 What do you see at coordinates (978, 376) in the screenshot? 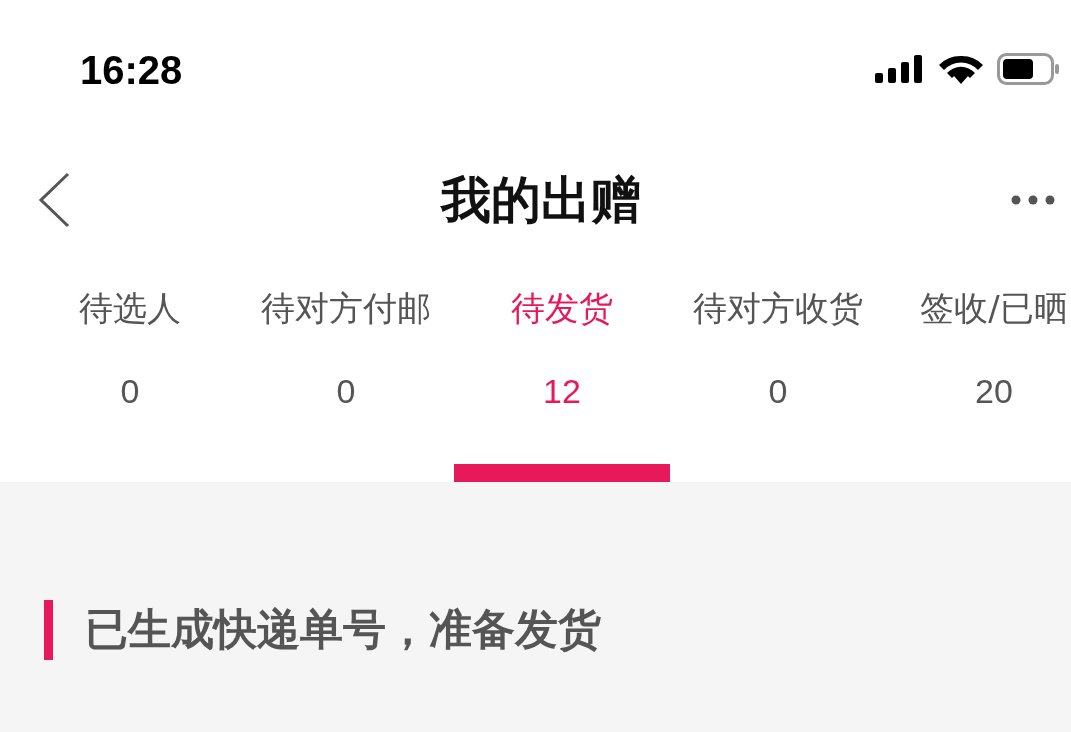
I see `status-tab: 签收/已晒 20` at bounding box center [978, 376].